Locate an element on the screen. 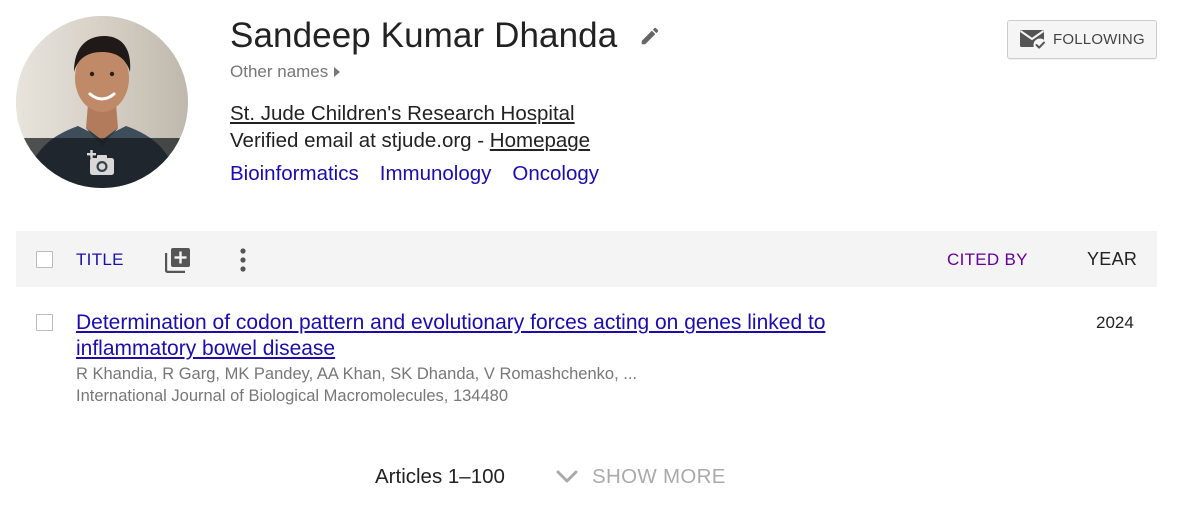 This screenshot has width=1200, height=529. pencil-icon is located at coordinates (650, 36).